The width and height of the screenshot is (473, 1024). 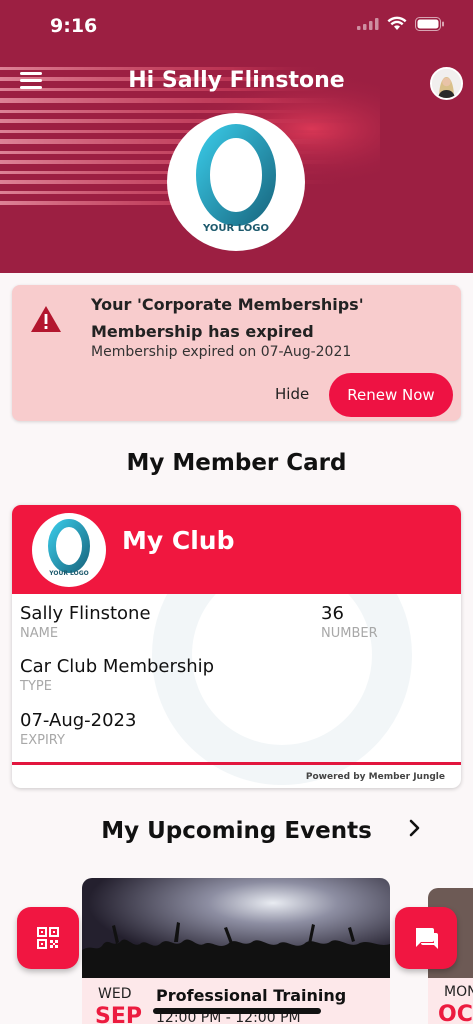 What do you see at coordinates (397, 23) in the screenshot?
I see `wifi-icon` at bounding box center [397, 23].